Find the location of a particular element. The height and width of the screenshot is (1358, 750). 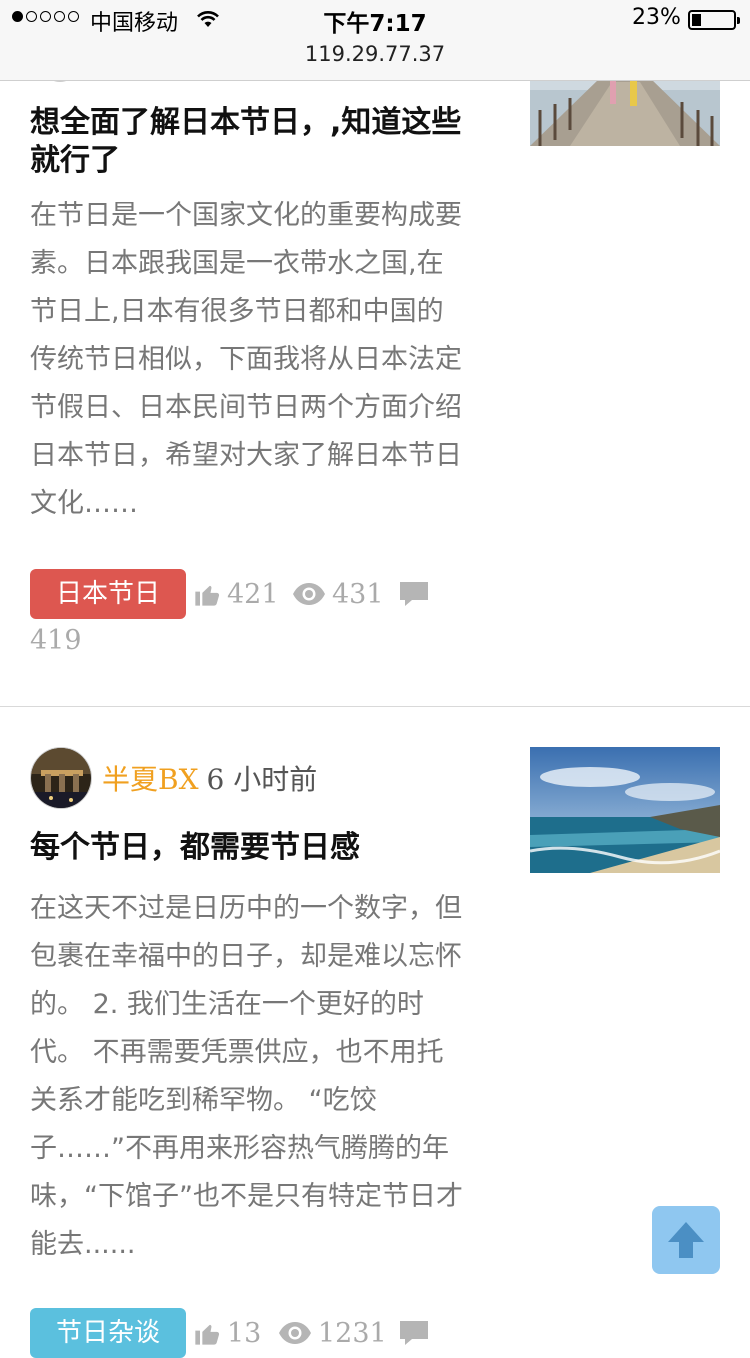

arrow-up-icon is located at coordinates (686, 1240).